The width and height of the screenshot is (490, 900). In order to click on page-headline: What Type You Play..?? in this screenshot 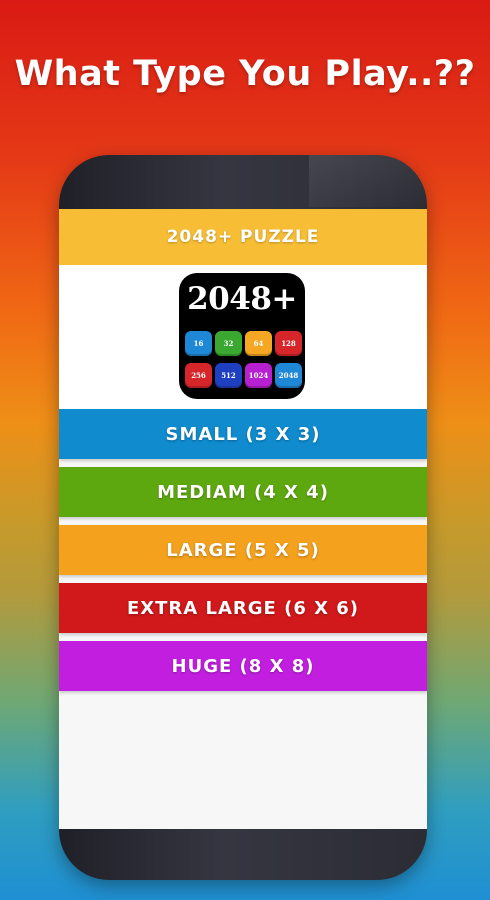, I will do `click(245, 74)`.